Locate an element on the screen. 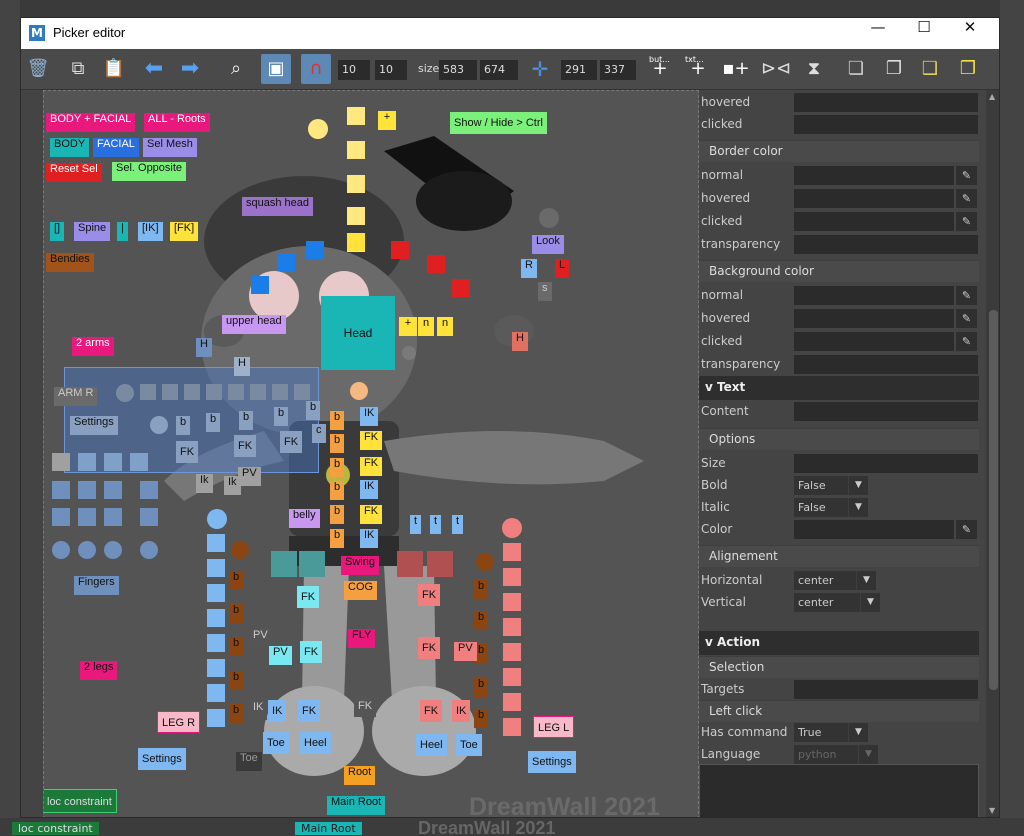  facial-button: FACIAL is located at coordinates (116, 147).